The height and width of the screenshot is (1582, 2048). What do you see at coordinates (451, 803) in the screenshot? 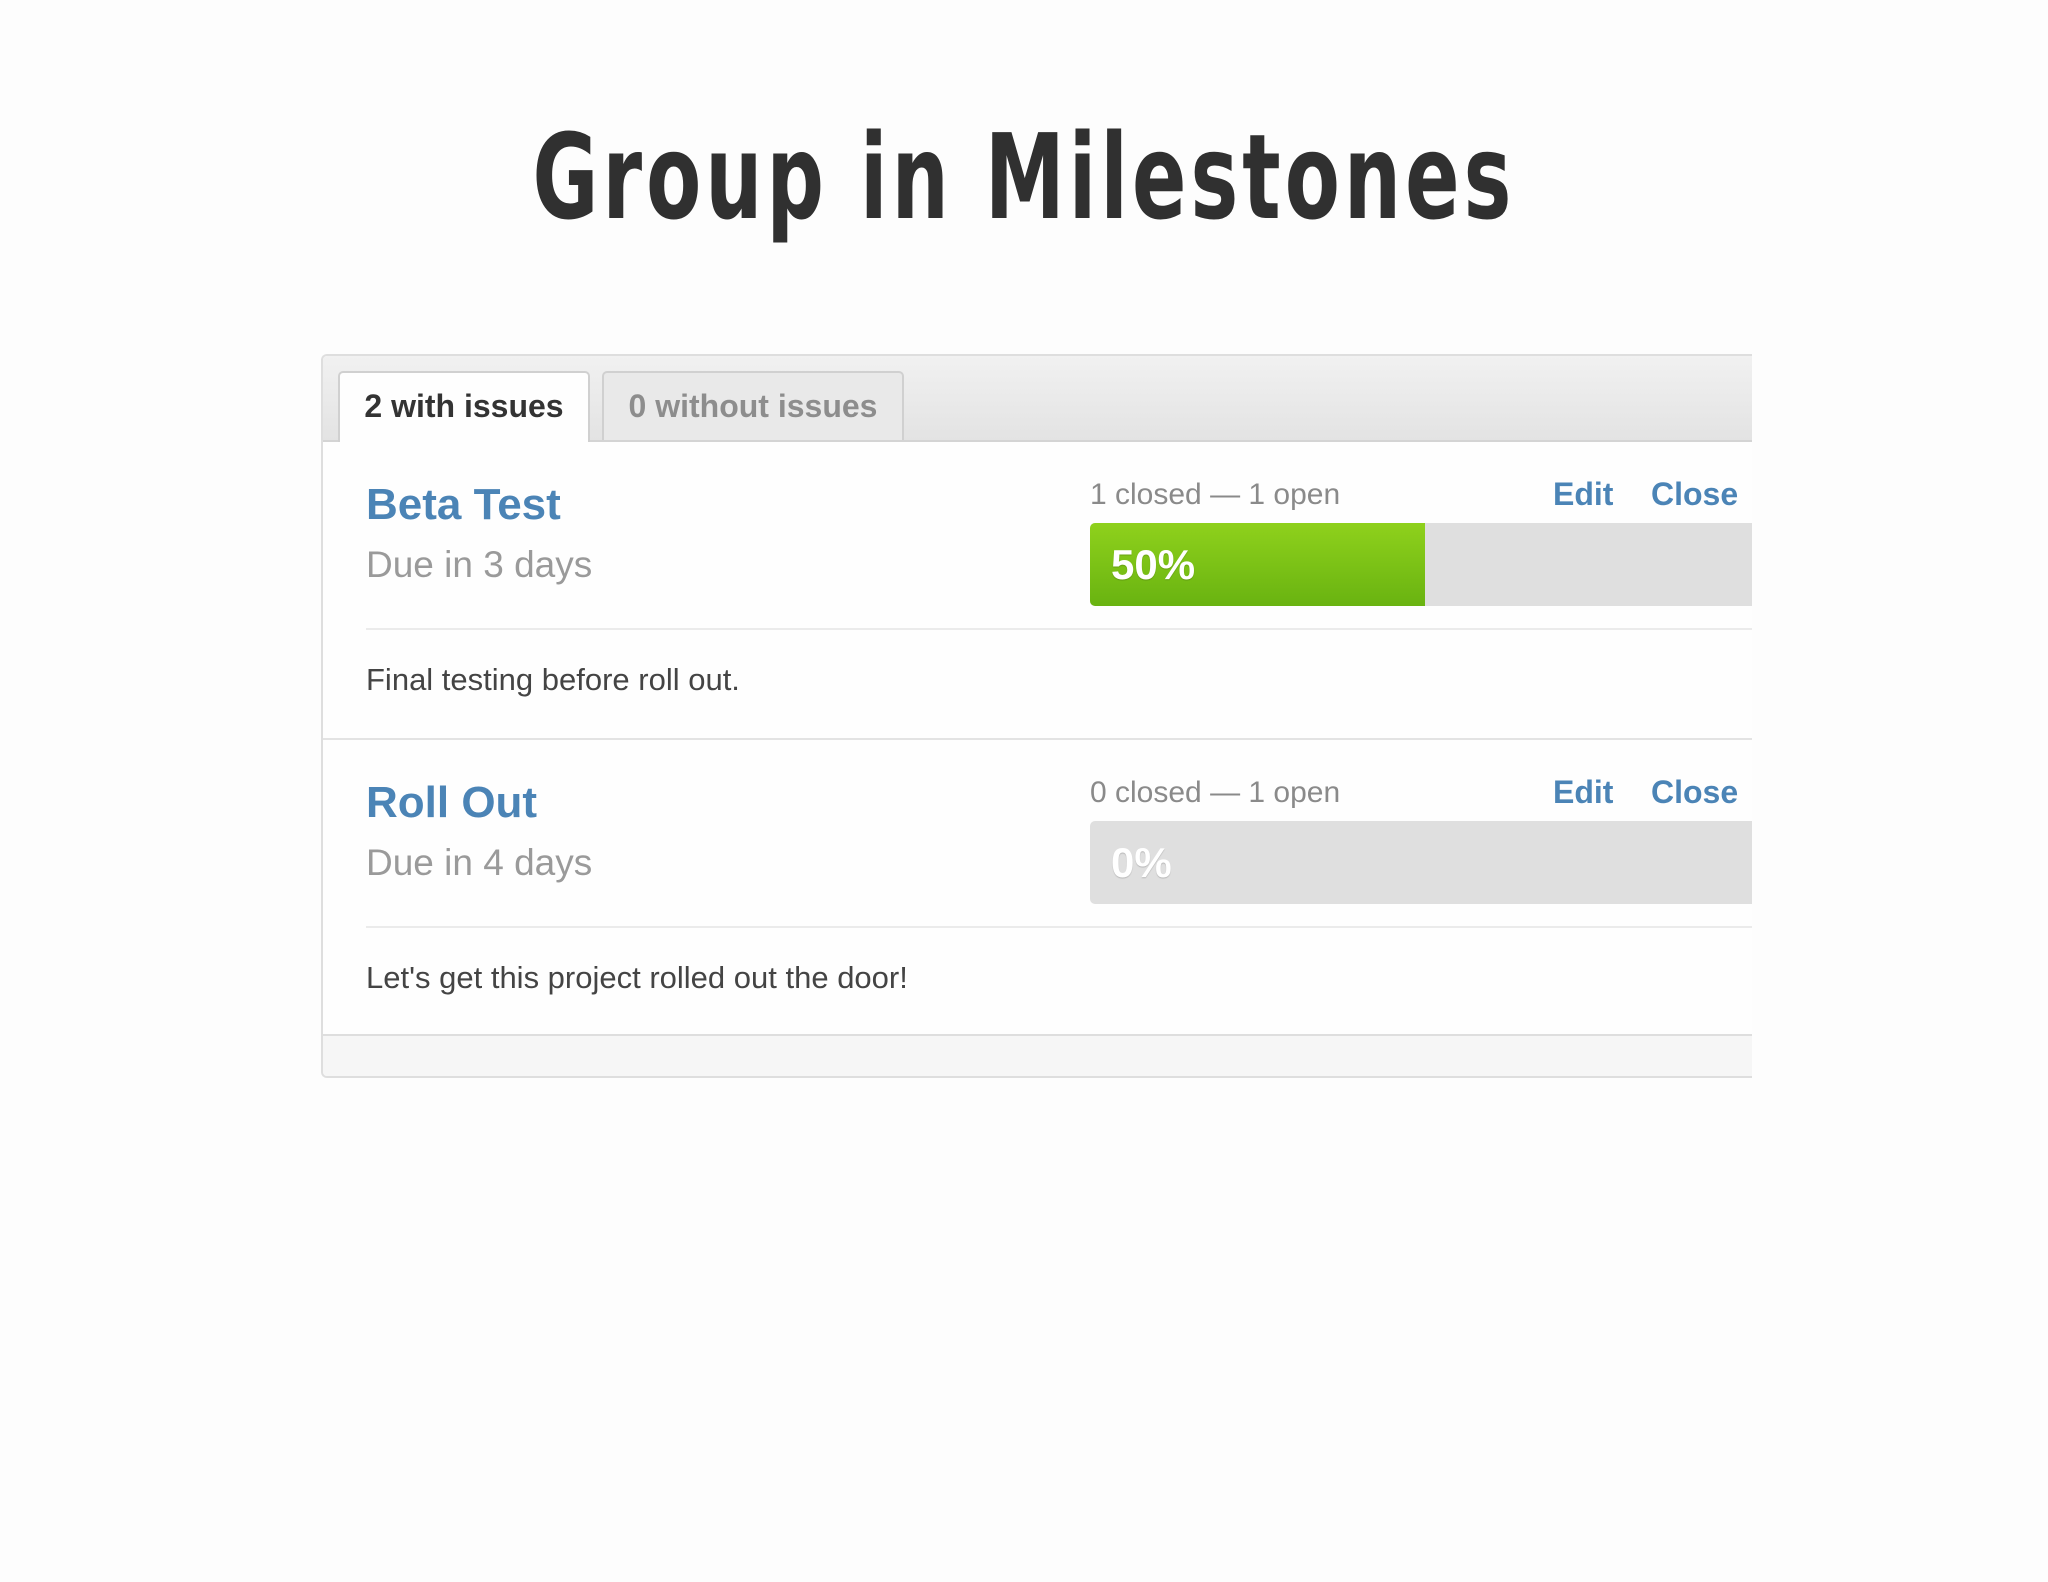
I see `milestone-title-link: Roll Out` at bounding box center [451, 803].